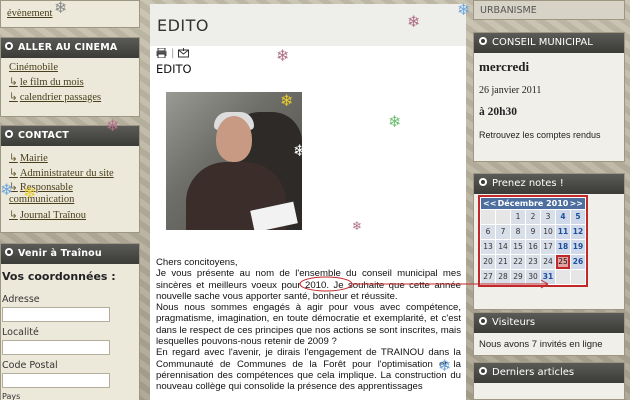  Describe the element at coordinates (507, 284) in the screenshot. I see `red-arrow` at that location.